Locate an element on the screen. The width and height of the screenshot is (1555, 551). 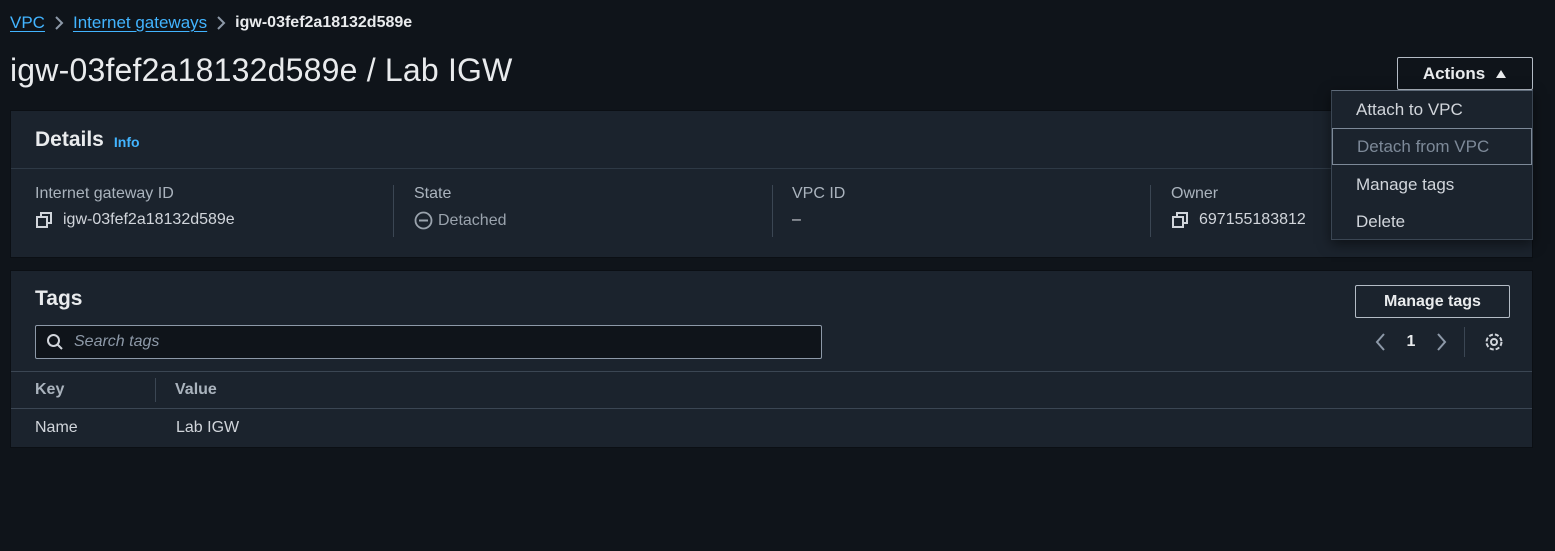
internet-gateway-id-value: igw-03fef2a18132d589e is located at coordinates (149, 219).